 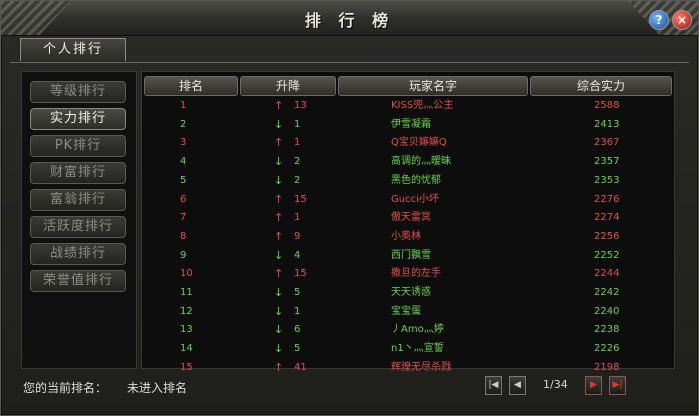 I want to click on table-row: 1 ↑ 13 KISS兜灬公主 2588, so click(x=408, y=106).